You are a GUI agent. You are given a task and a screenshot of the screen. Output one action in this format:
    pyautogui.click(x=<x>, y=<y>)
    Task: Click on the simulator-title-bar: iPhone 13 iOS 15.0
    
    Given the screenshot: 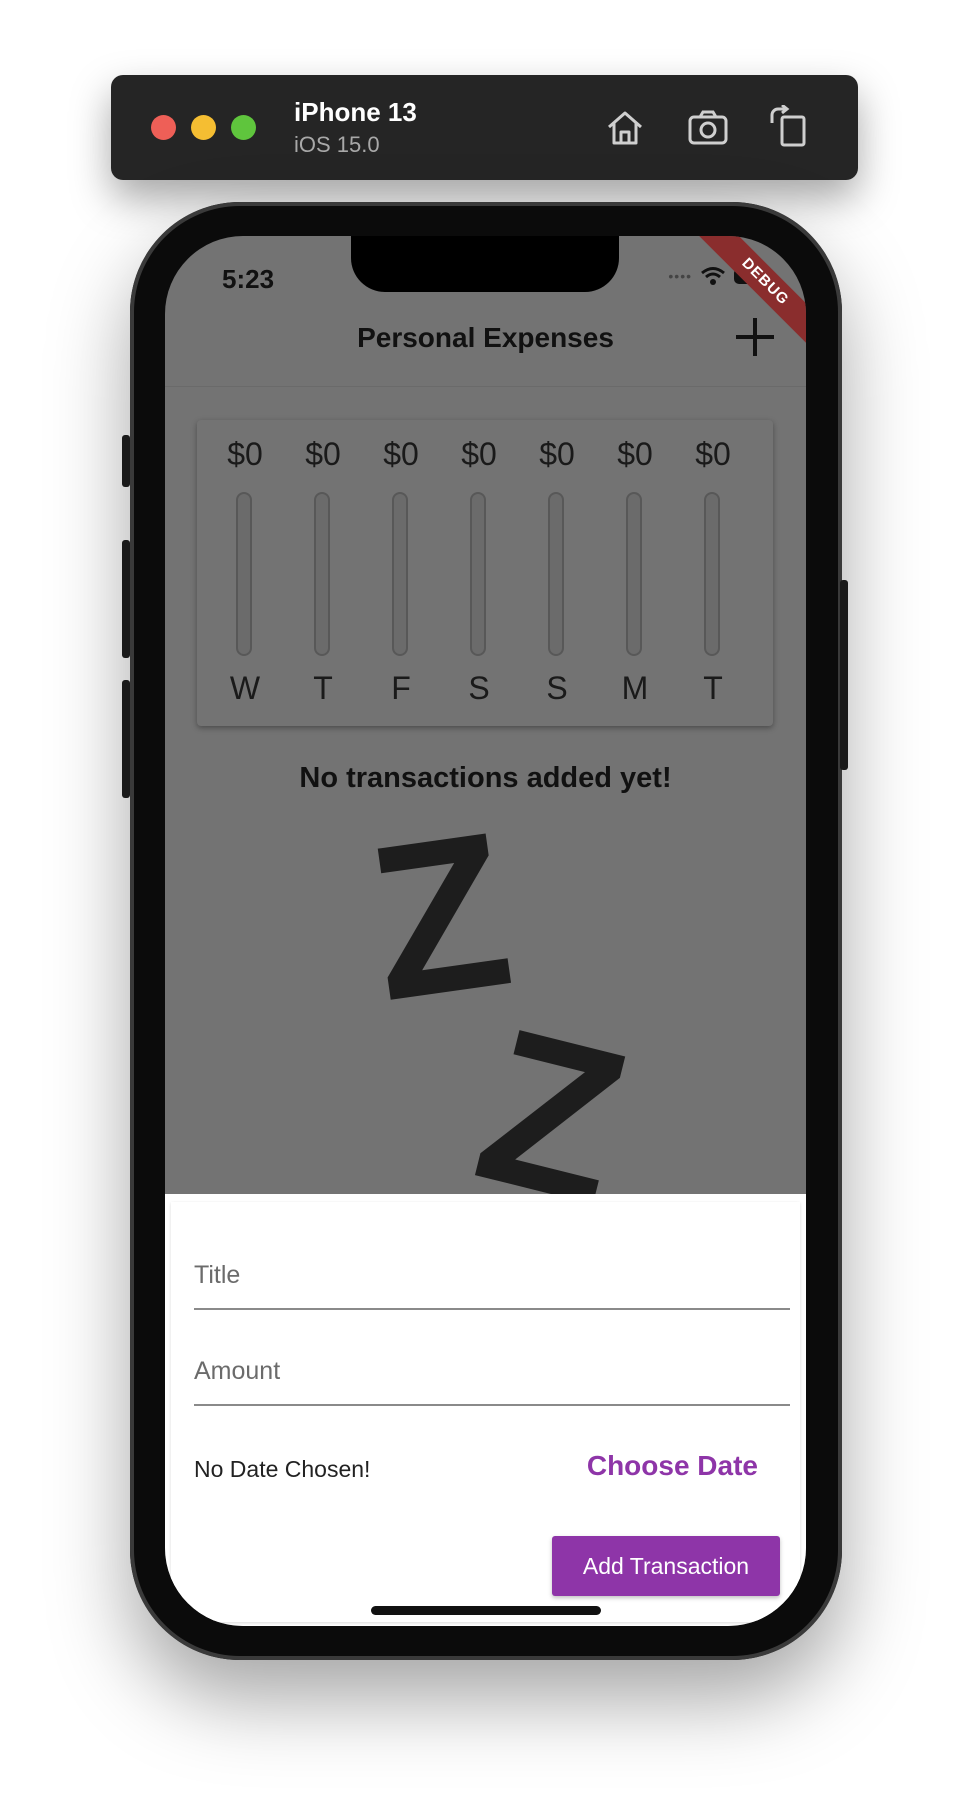 What is the action you would take?
    pyautogui.click(x=484, y=127)
    